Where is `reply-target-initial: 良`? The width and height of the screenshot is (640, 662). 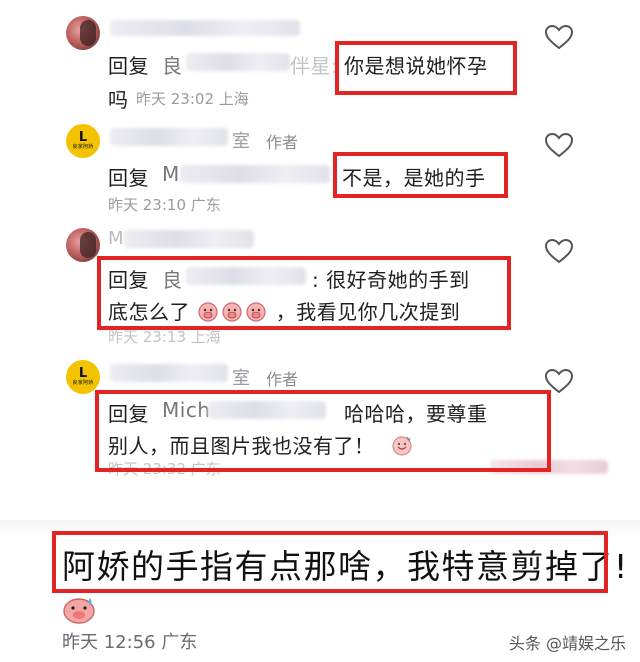 reply-target-initial: 良 is located at coordinates (172, 64).